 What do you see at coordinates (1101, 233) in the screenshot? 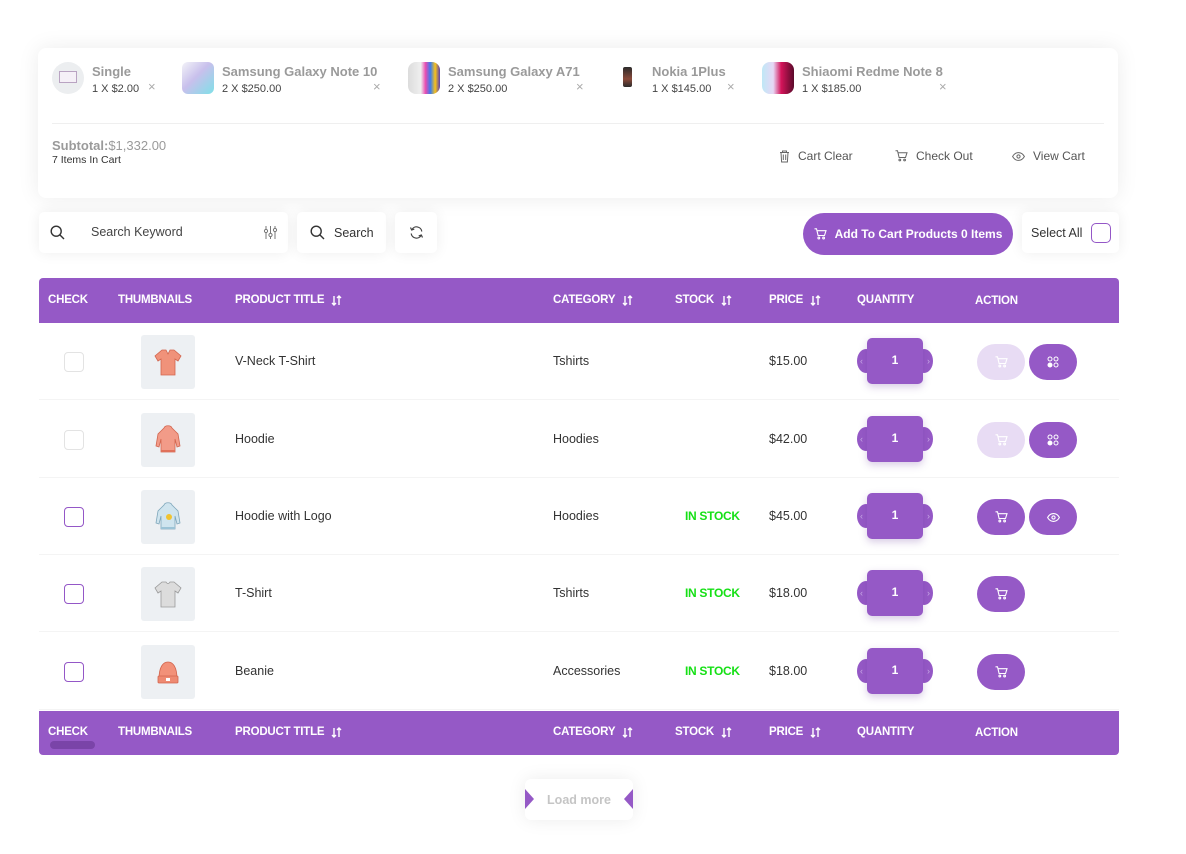
I see `select-all-checkbox` at bounding box center [1101, 233].